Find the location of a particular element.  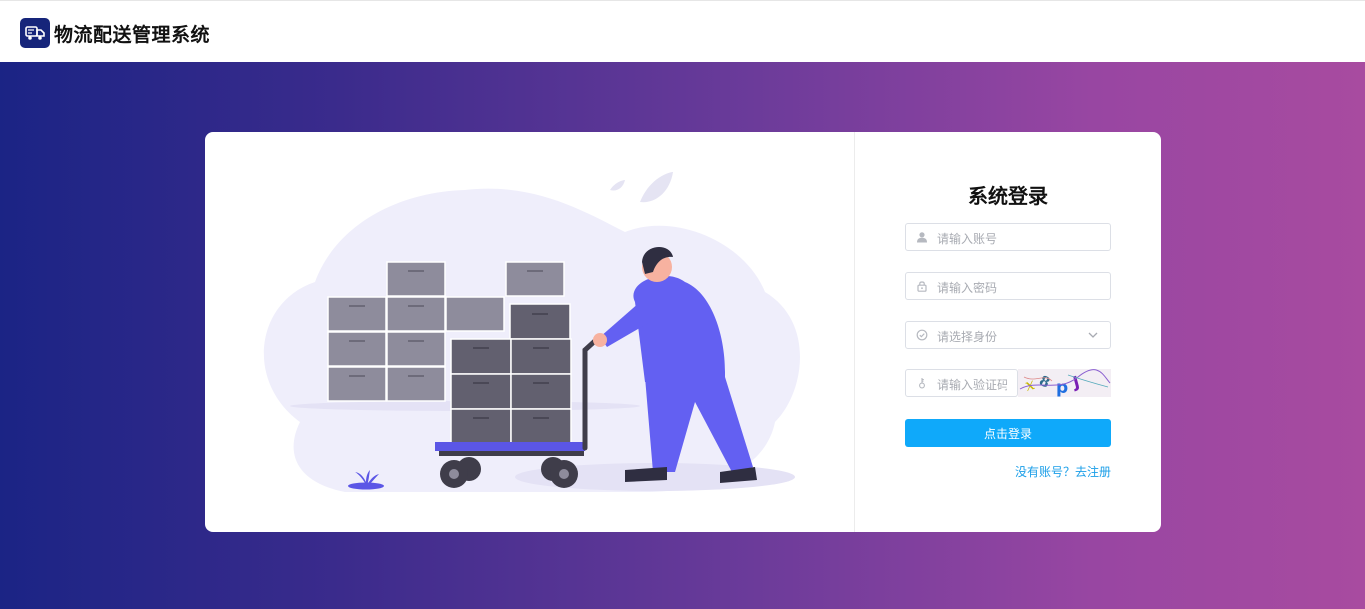

role-select: 请选择身份 is located at coordinates (1008, 335).